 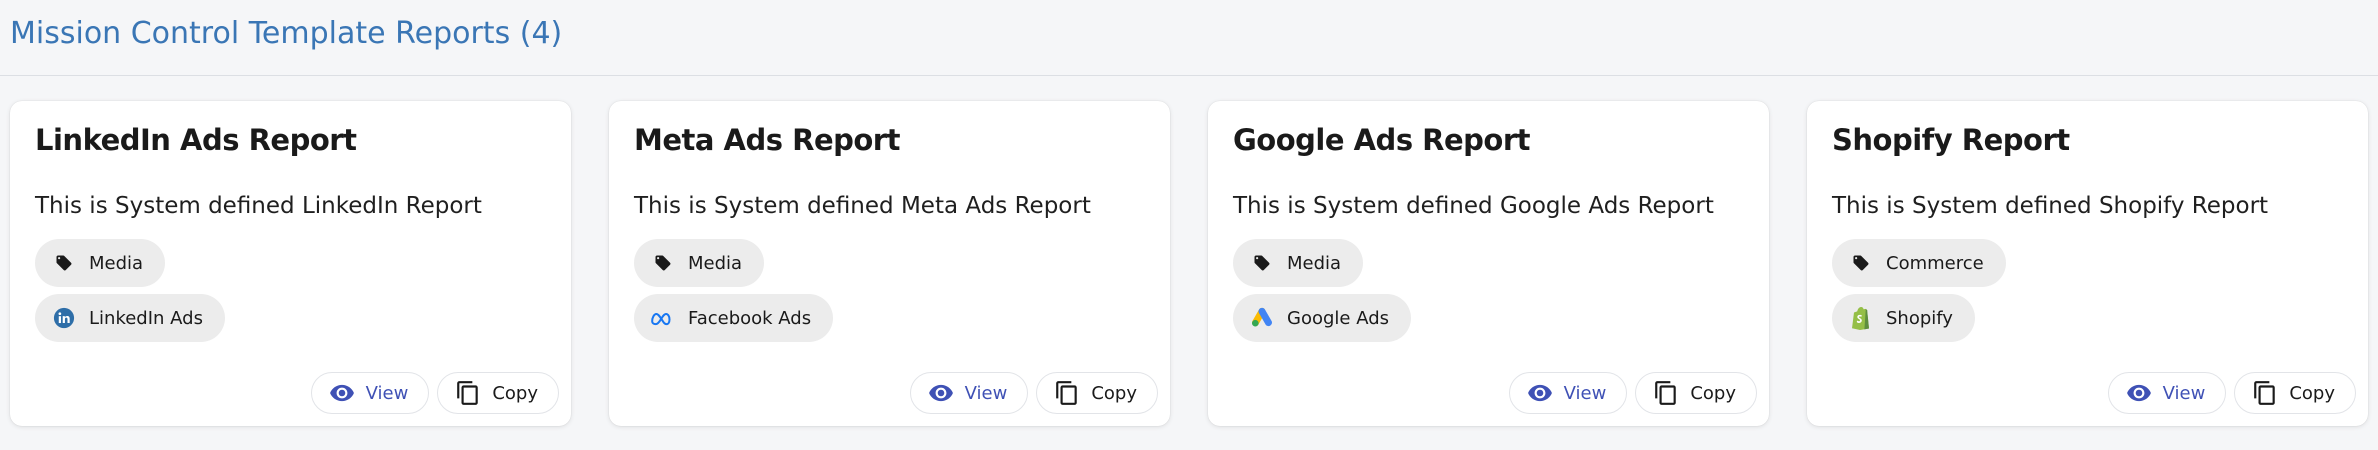 What do you see at coordinates (196, 140) in the screenshot?
I see `card-title: LinkedIn Ads Report` at bounding box center [196, 140].